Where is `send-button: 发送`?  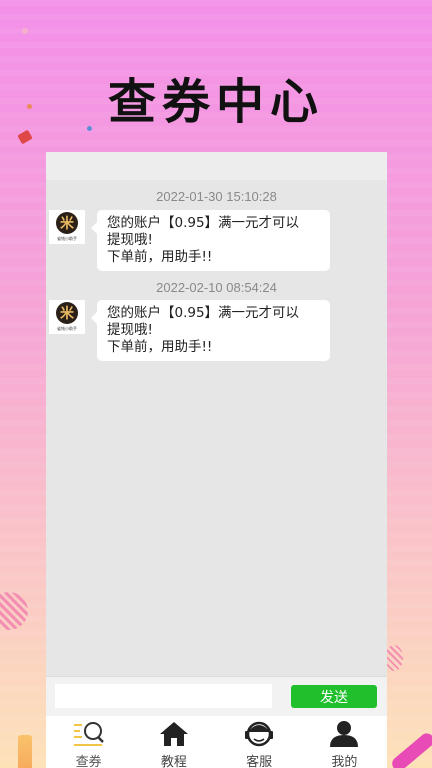 send-button: 发送 is located at coordinates (334, 696).